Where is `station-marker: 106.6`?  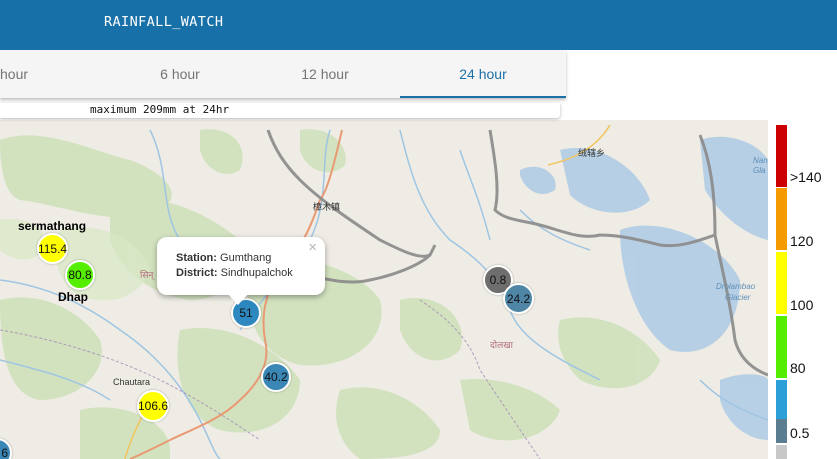
station-marker: 106.6 is located at coordinates (153, 406).